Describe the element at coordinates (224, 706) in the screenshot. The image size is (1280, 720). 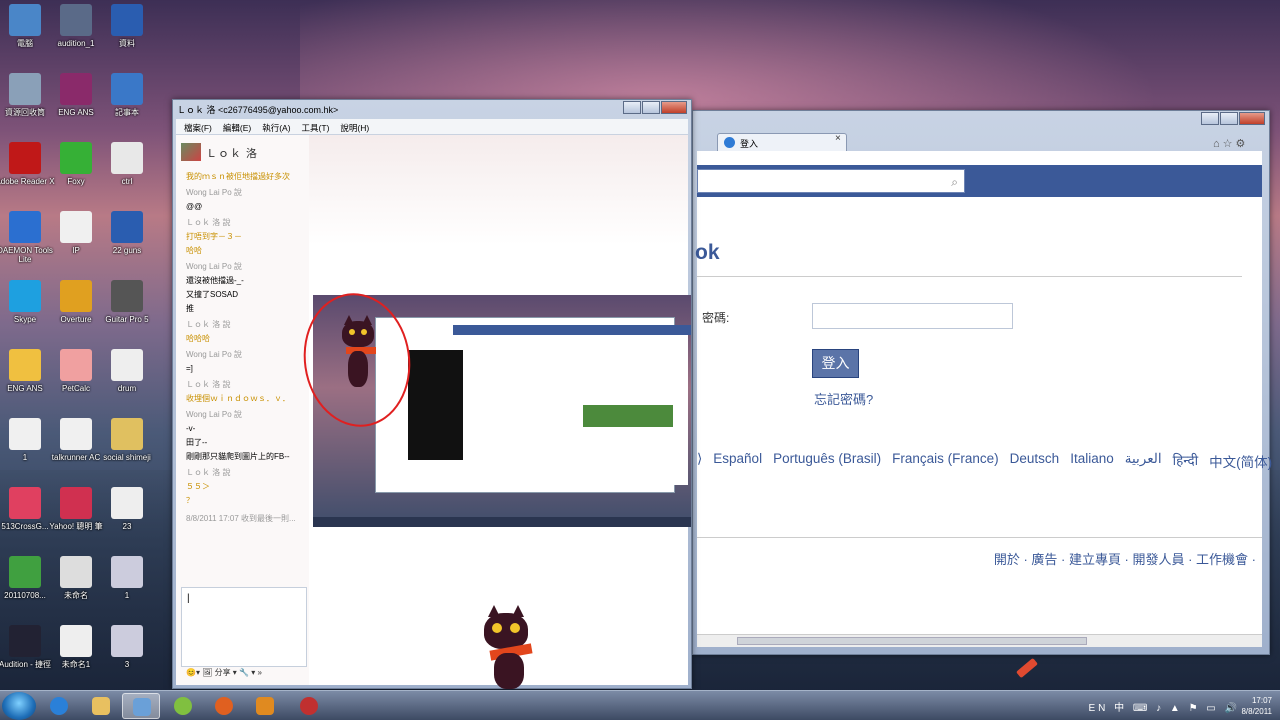
I see `taskbar-firefox-icon` at that location.